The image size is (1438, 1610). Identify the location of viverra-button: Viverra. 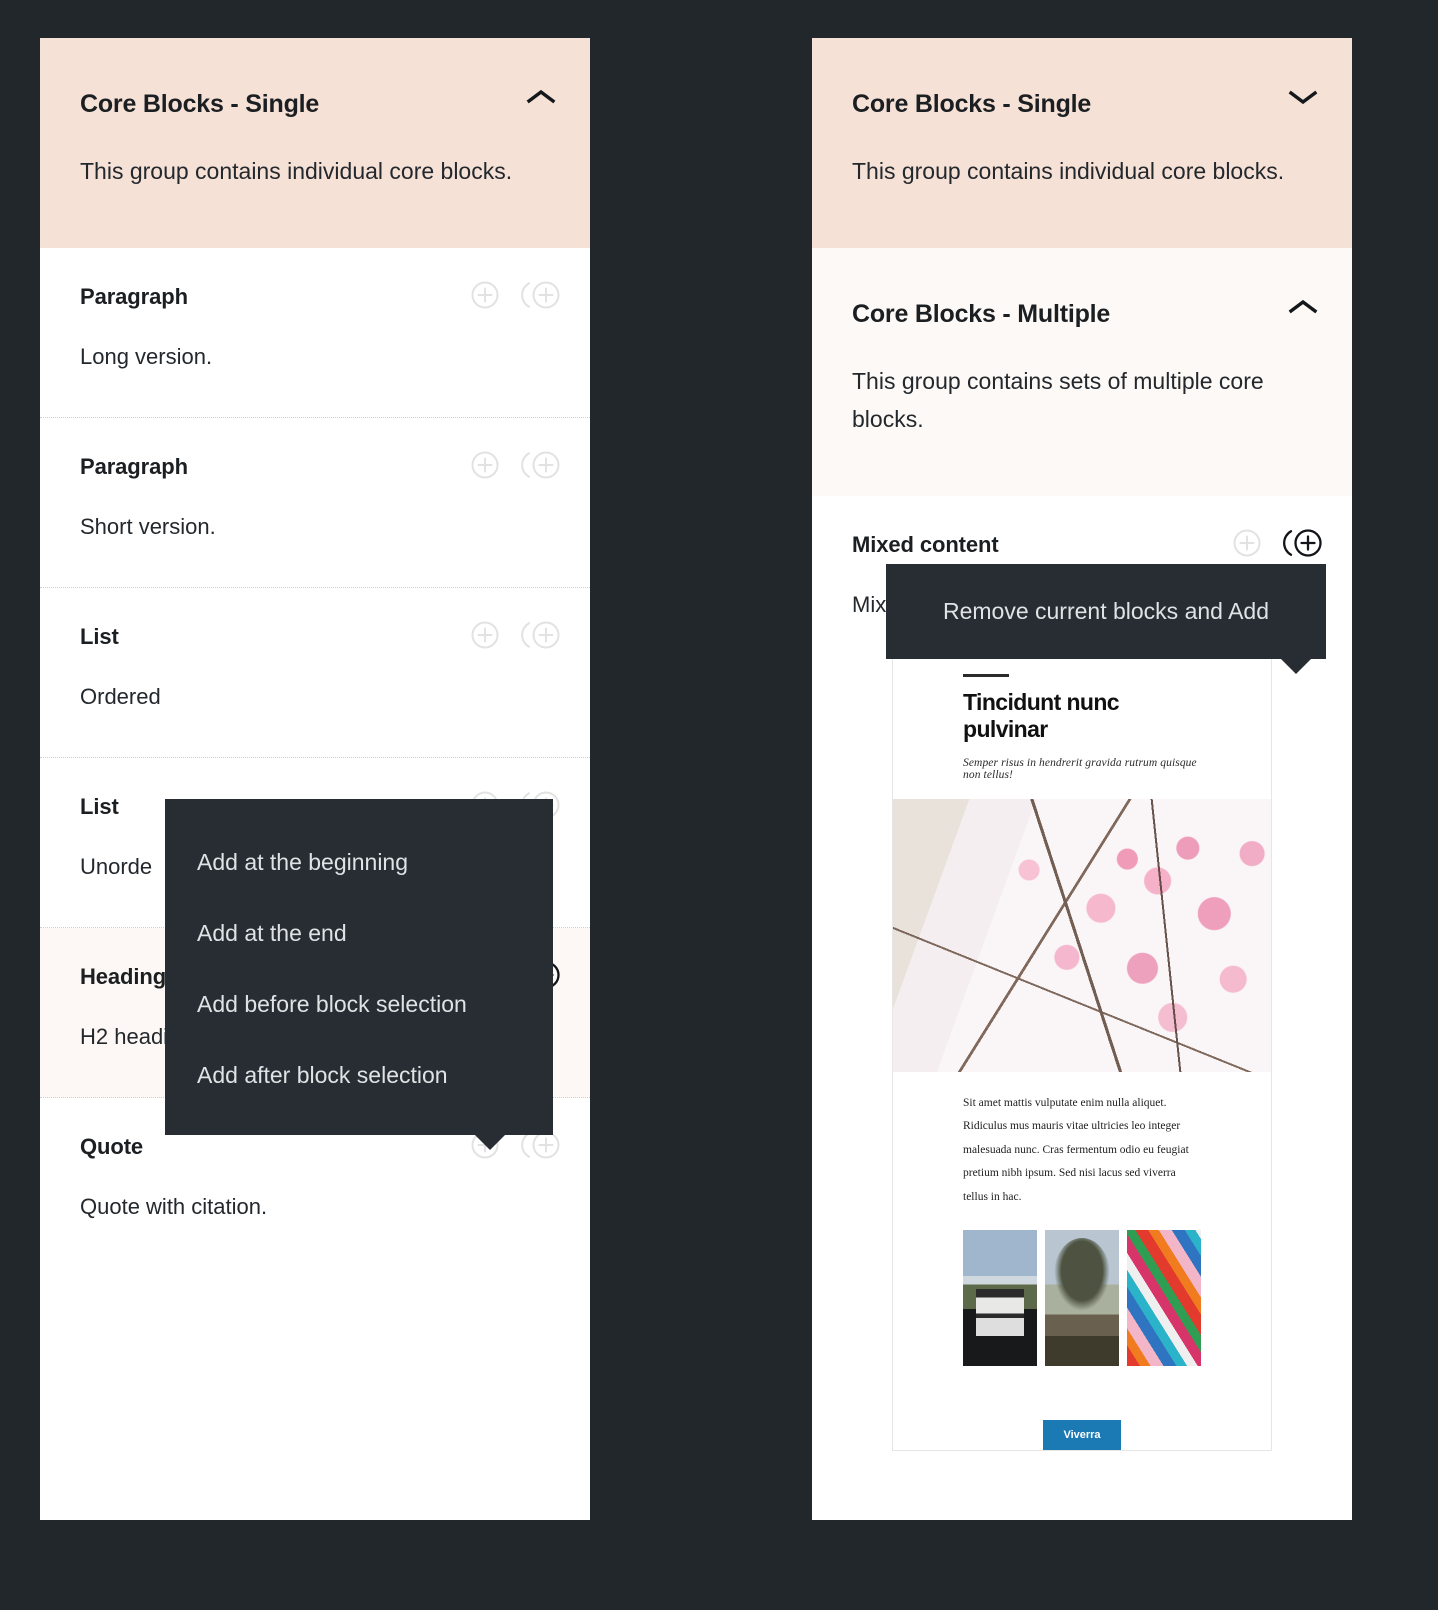
(1082, 1434).